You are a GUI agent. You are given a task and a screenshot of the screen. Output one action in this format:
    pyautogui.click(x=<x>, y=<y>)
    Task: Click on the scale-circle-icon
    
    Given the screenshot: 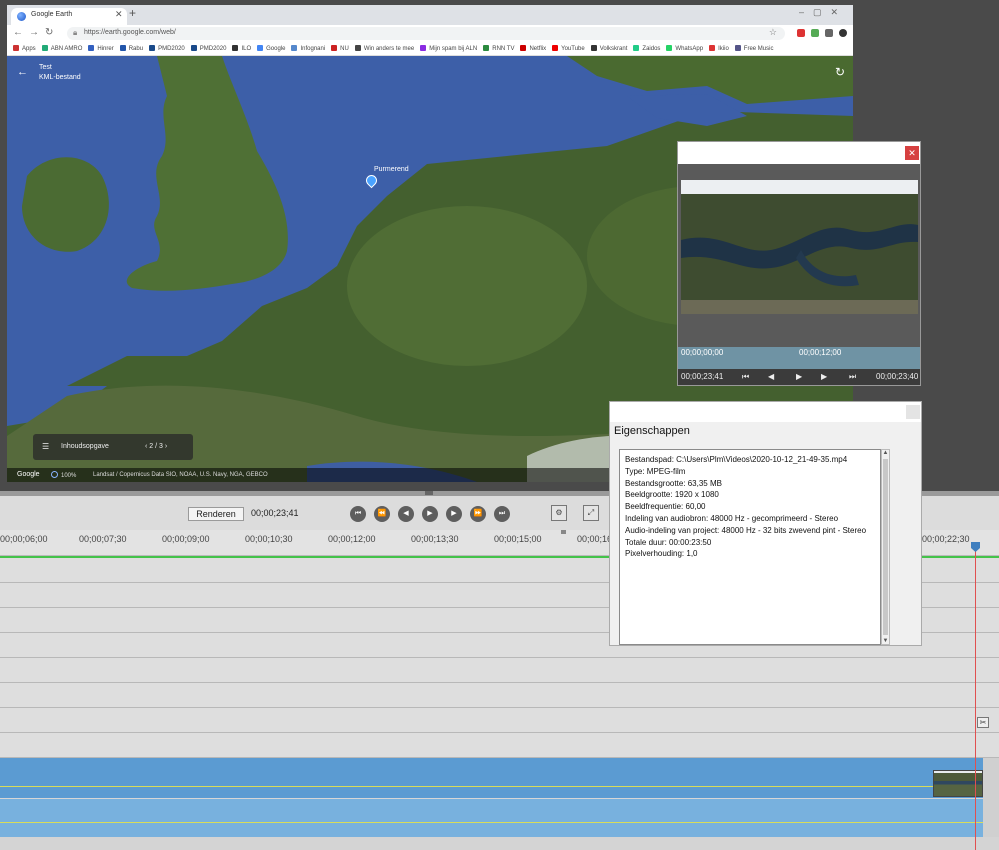 What is the action you would take?
    pyautogui.click(x=54, y=474)
    